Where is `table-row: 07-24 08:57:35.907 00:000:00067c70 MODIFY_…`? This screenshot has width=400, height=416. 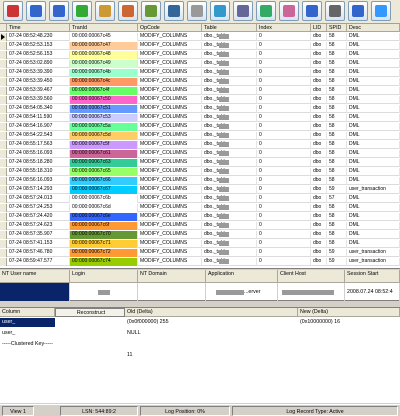
table-row: 07-24 08:57:35.907 00:000:00067c70 MODIFY_… is located at coordinates (200, 235).